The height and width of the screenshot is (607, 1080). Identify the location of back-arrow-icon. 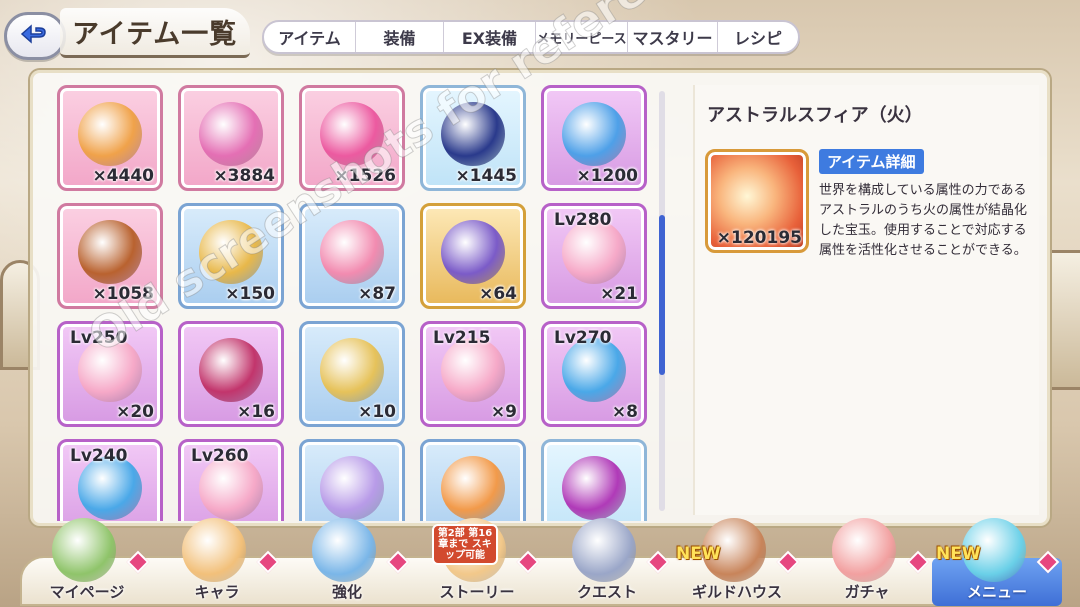
(33, 34).